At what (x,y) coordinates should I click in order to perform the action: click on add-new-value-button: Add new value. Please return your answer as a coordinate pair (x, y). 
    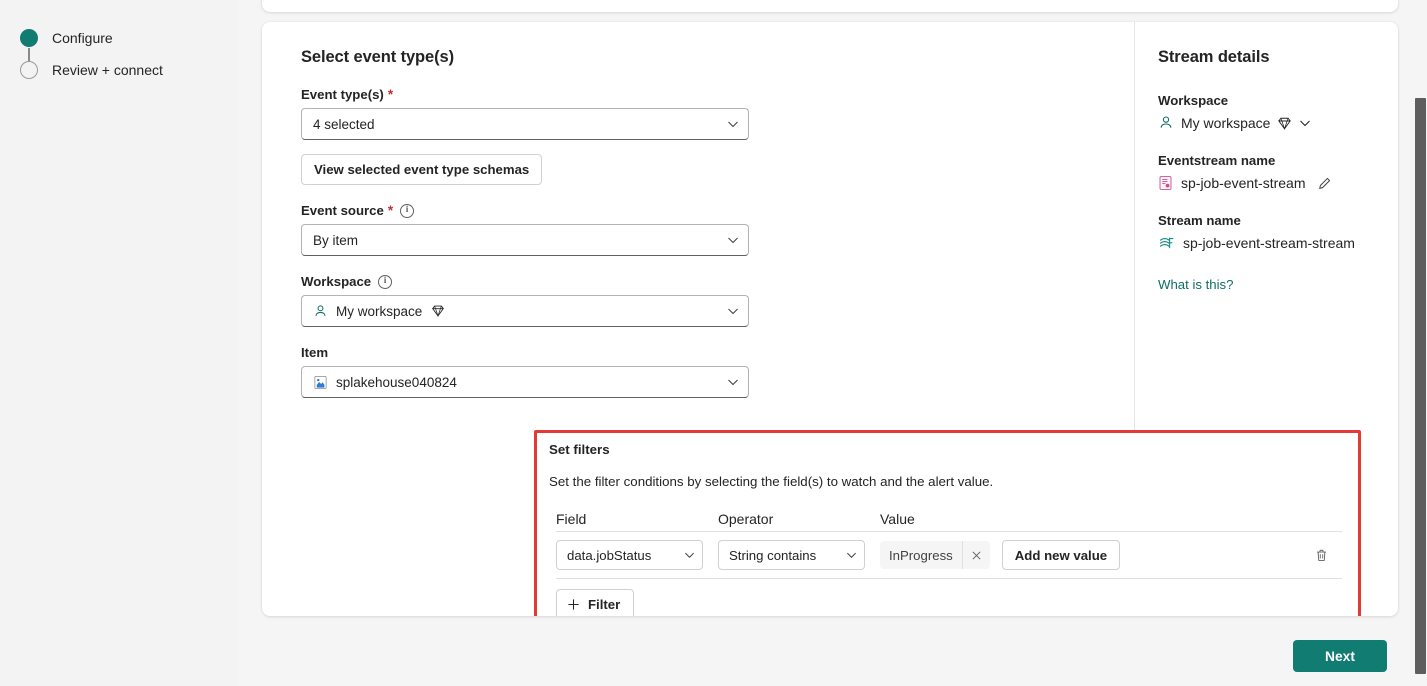
    Looking at the image, I should click on (1061, 555).